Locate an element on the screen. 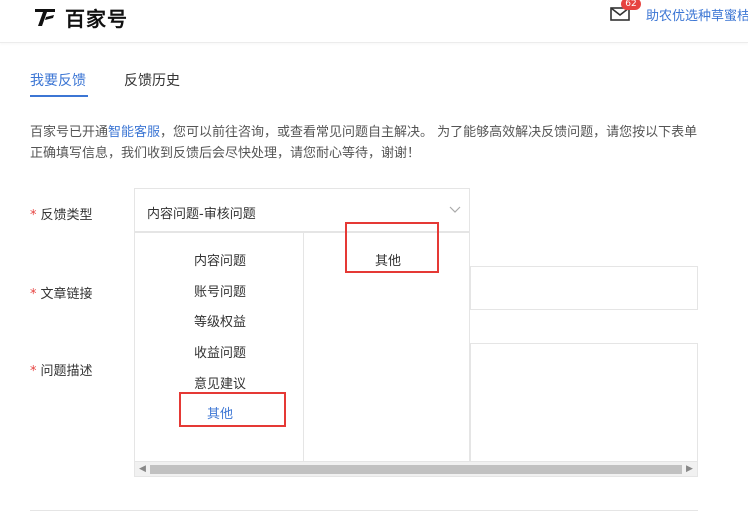  logo-icon is located at coordinates (45, 17).